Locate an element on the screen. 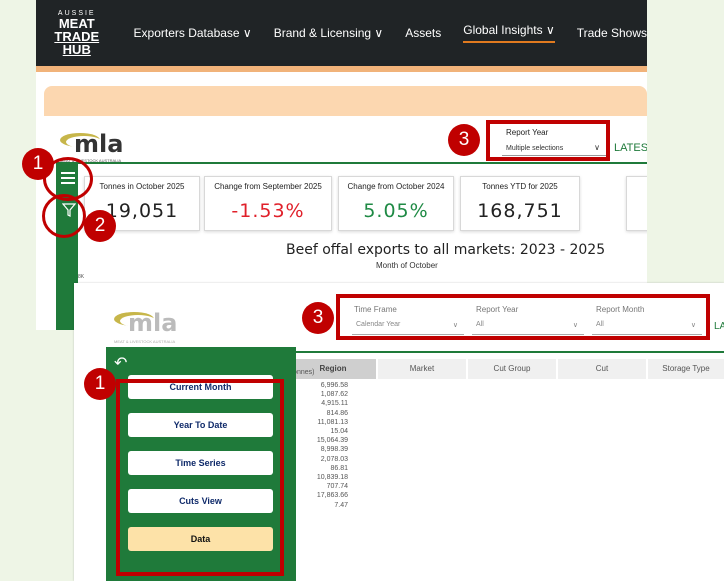  kpi-card-partial is located at coordinates (636, 203).